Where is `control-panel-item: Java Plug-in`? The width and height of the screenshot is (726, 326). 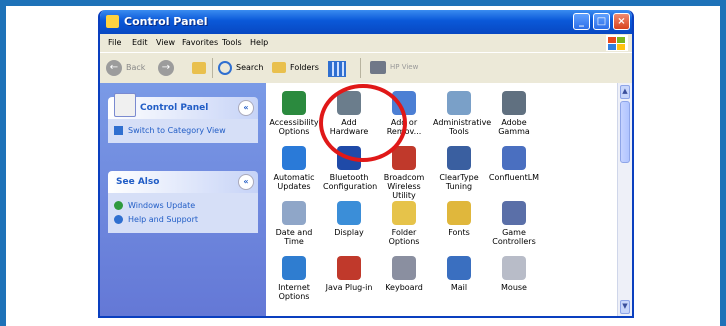
control-panel-item: Java Plug-in is located at coordinates (349, 274).